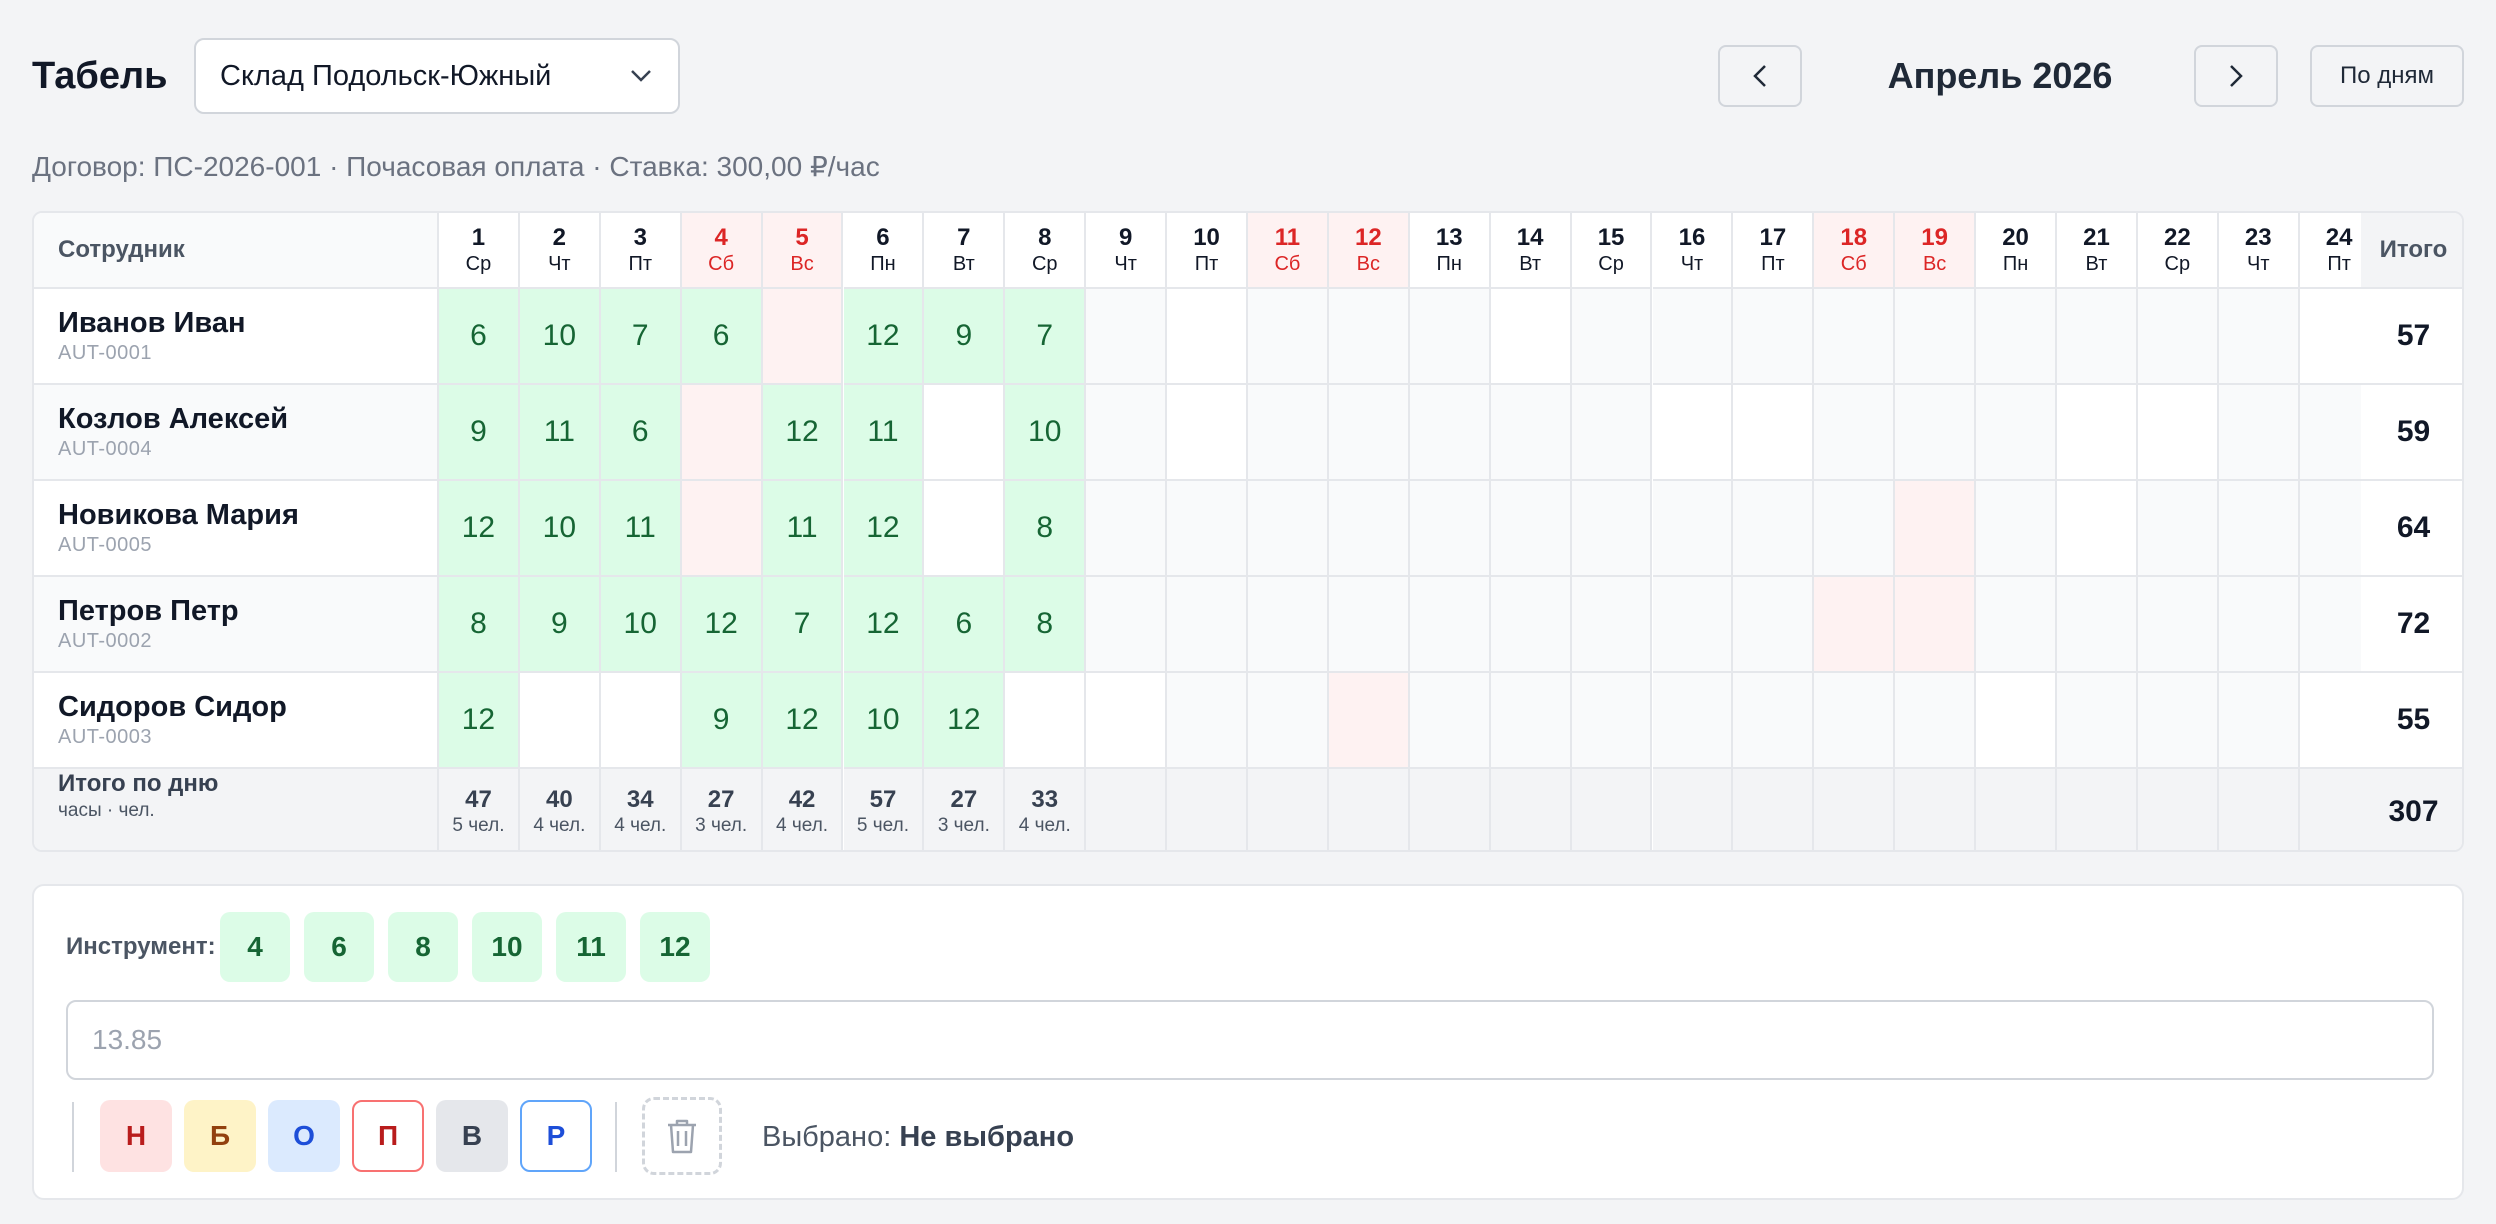  Describe the element at coordinates (682, 1136) in the screenshot. I see `clear-button` at that location.